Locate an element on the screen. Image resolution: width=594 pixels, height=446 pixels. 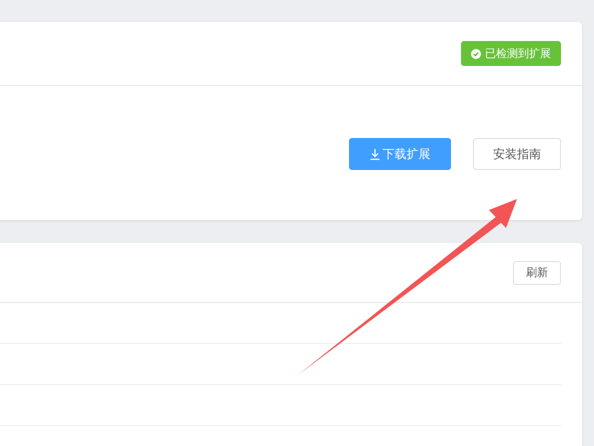
check-circle-icon is located at coordinates (476, 53).